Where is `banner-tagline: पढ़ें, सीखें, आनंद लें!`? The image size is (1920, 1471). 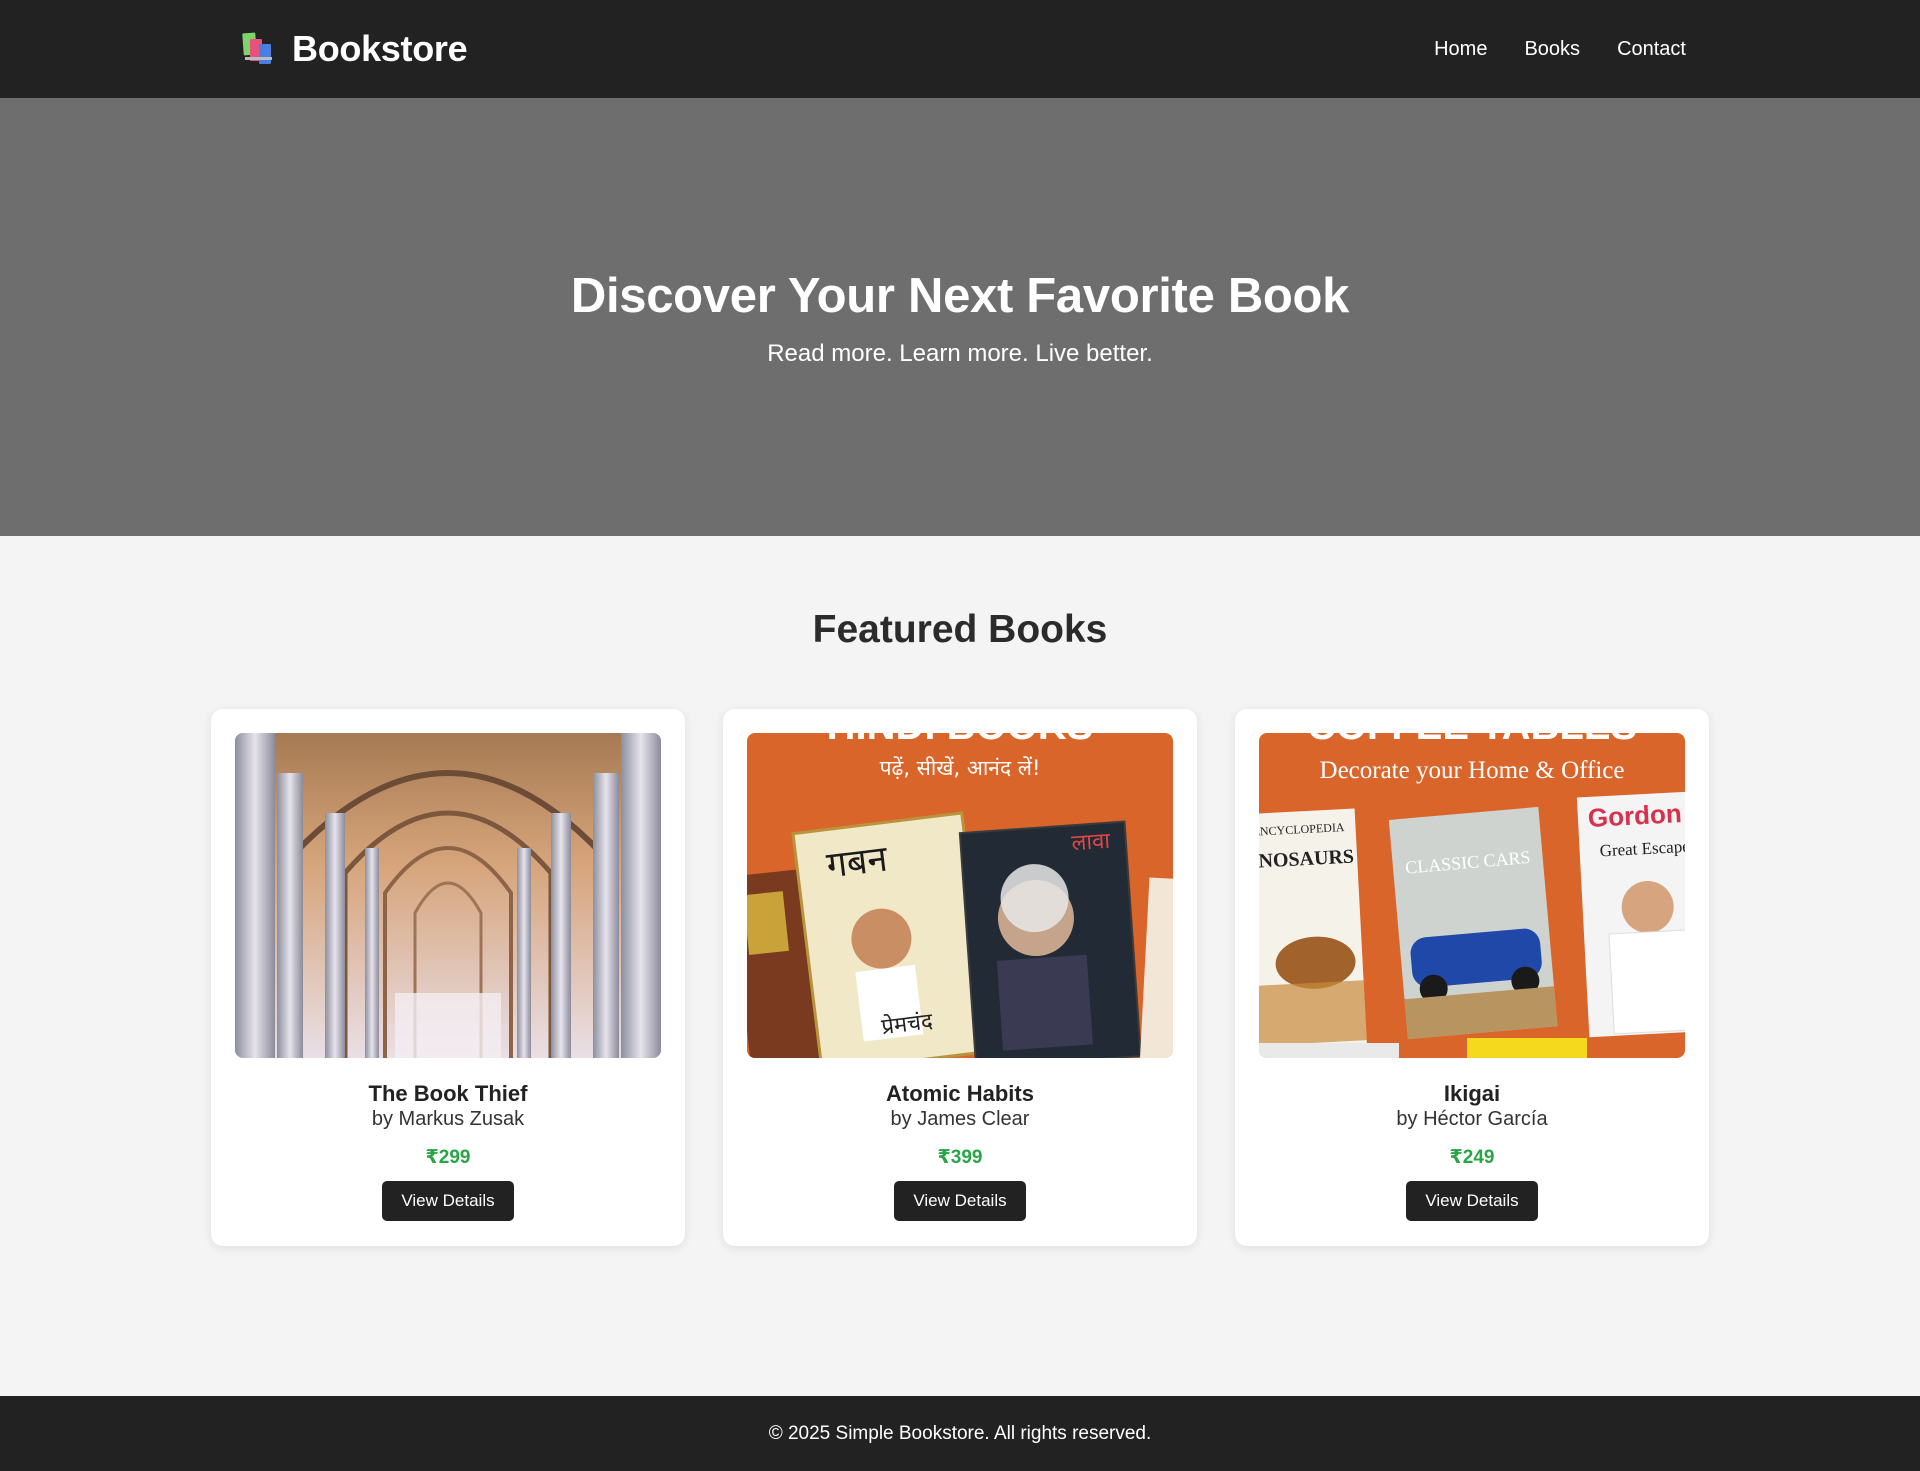 banner-tagline: पढ़ें, सीखें, आनंद लें! is located at coordinates (960, 768).